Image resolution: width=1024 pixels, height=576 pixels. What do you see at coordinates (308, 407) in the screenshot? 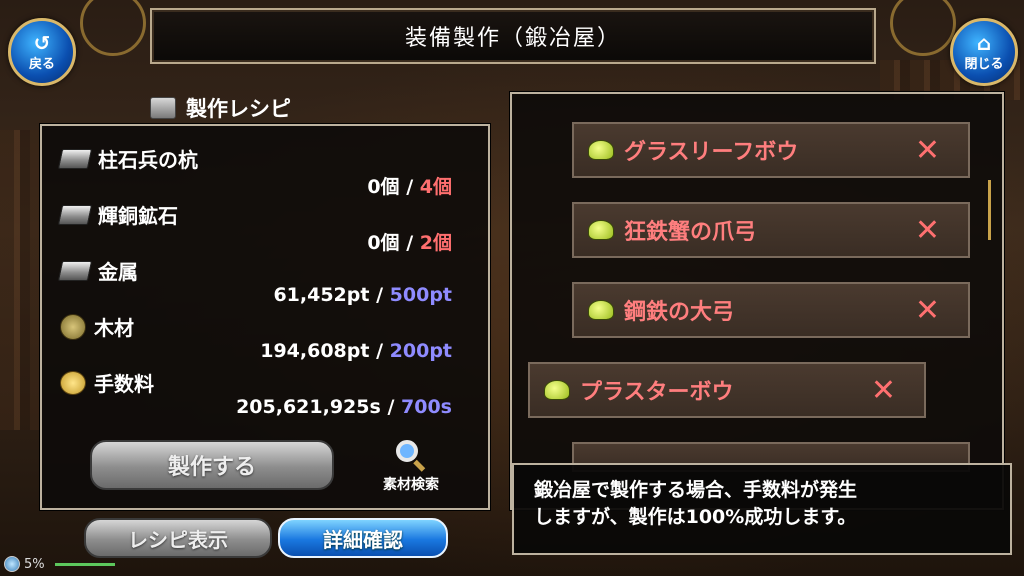
I see `requirement-have: 205,621,925s` at bounding box center [308, 407].